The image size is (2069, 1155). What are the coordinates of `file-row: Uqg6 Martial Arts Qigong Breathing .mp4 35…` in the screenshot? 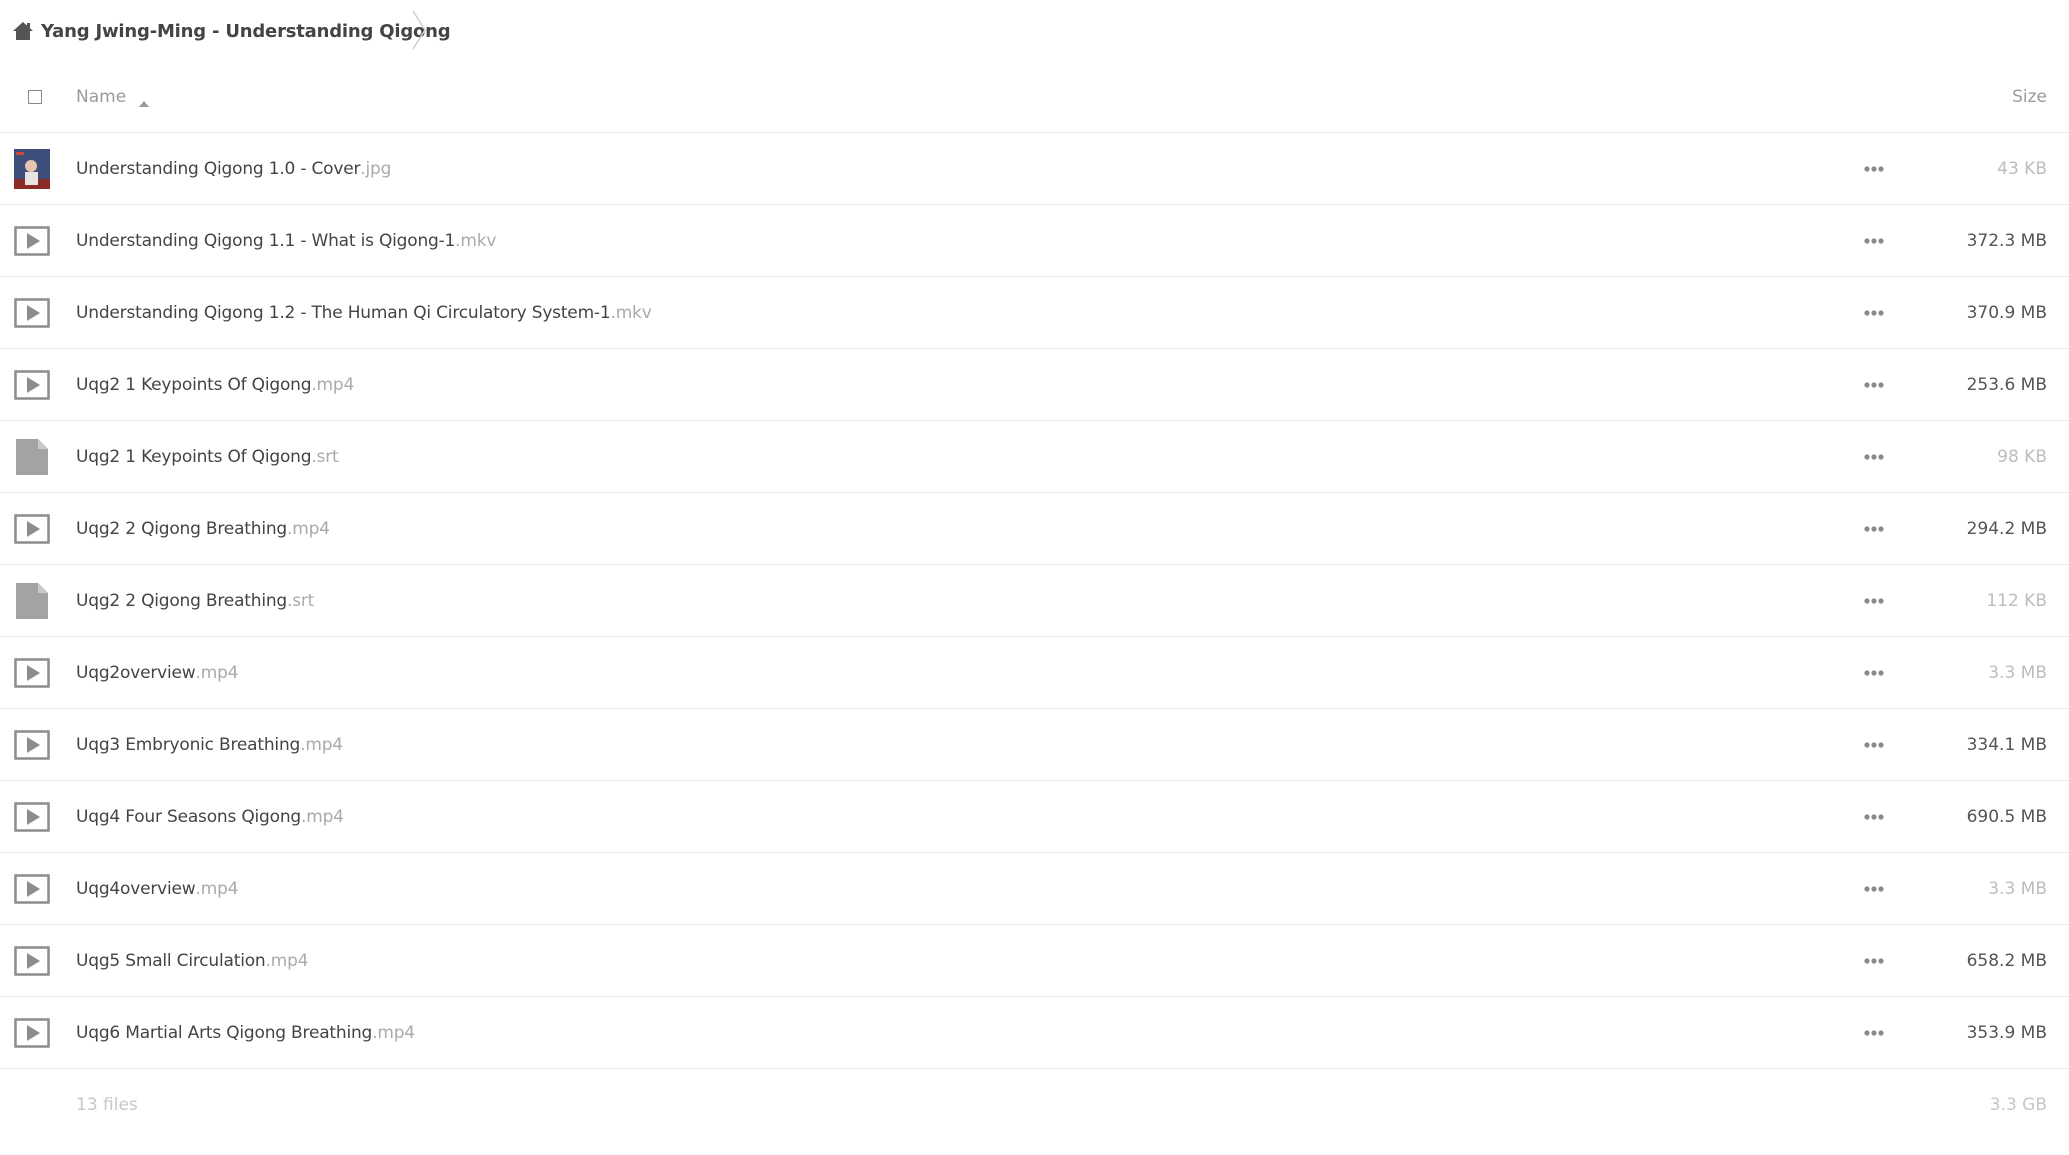 It's located at (1034, 1033).